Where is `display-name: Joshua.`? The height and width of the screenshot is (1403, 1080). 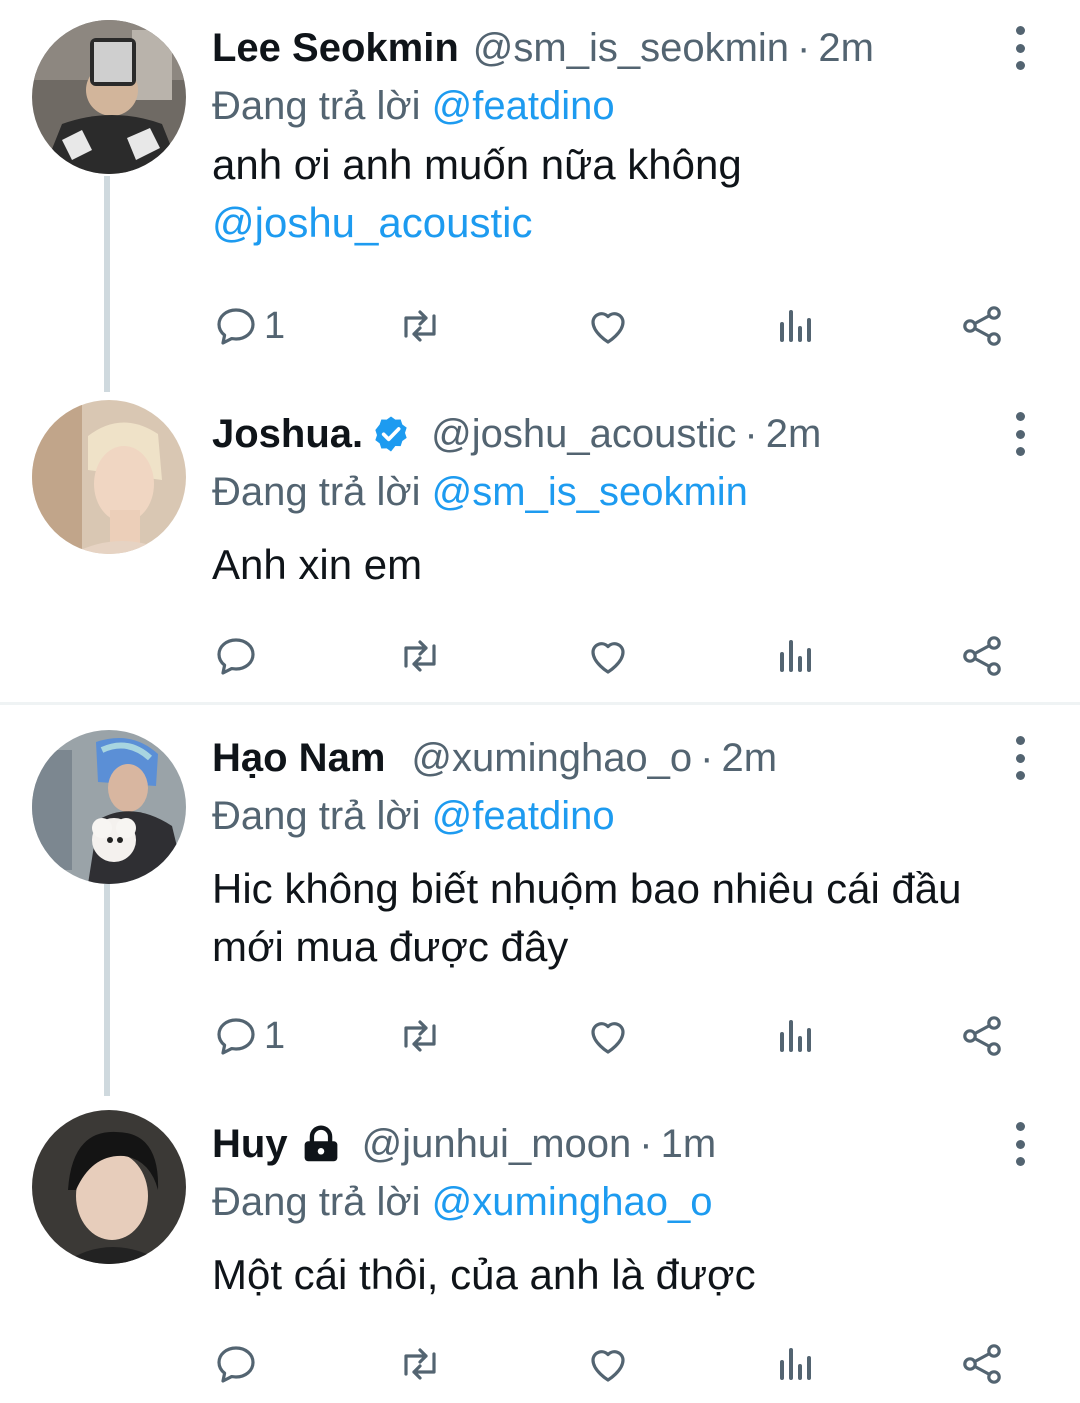 display-name: Joshua. is located at coordinates (287, 434).